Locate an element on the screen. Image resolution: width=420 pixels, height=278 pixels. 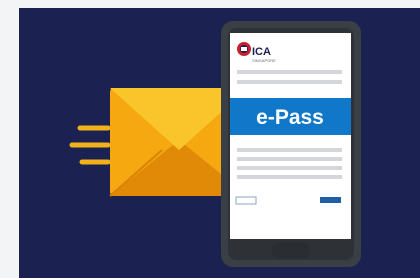
screen-secondary-button is located at coordinates (246, 200).